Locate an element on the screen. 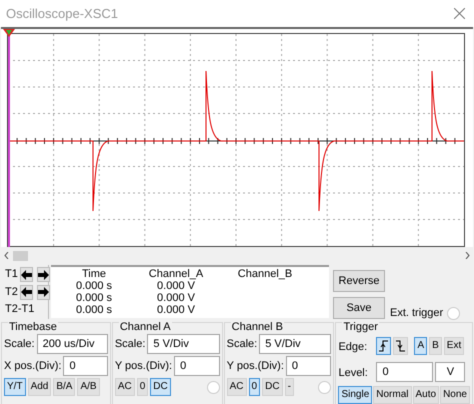 The height and width of the screenshot is (404, 474). scrollbar-thumb is located at coordinates (20, 255).